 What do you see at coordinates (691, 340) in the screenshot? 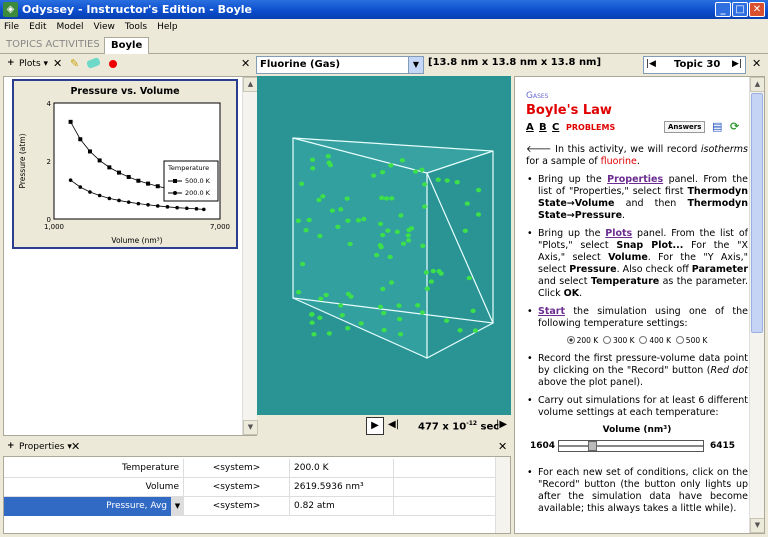
I see `radio-500k: 500 K` at bounding box center [691, 340].